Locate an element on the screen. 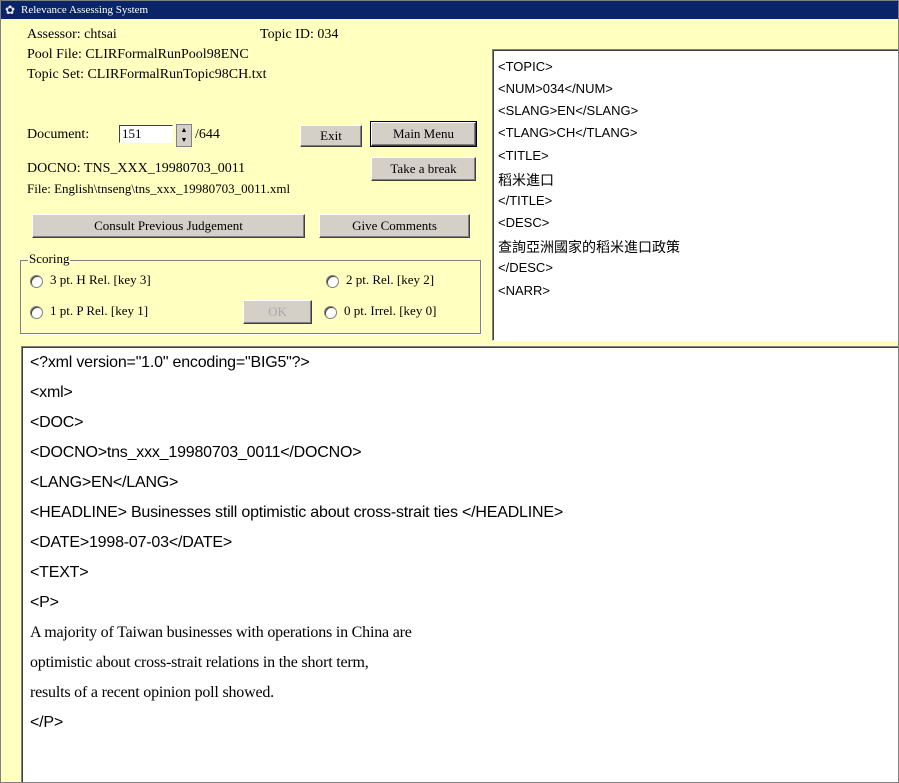  topic-id-label: Topic ID: 034 is located at coordinates (299, 34).